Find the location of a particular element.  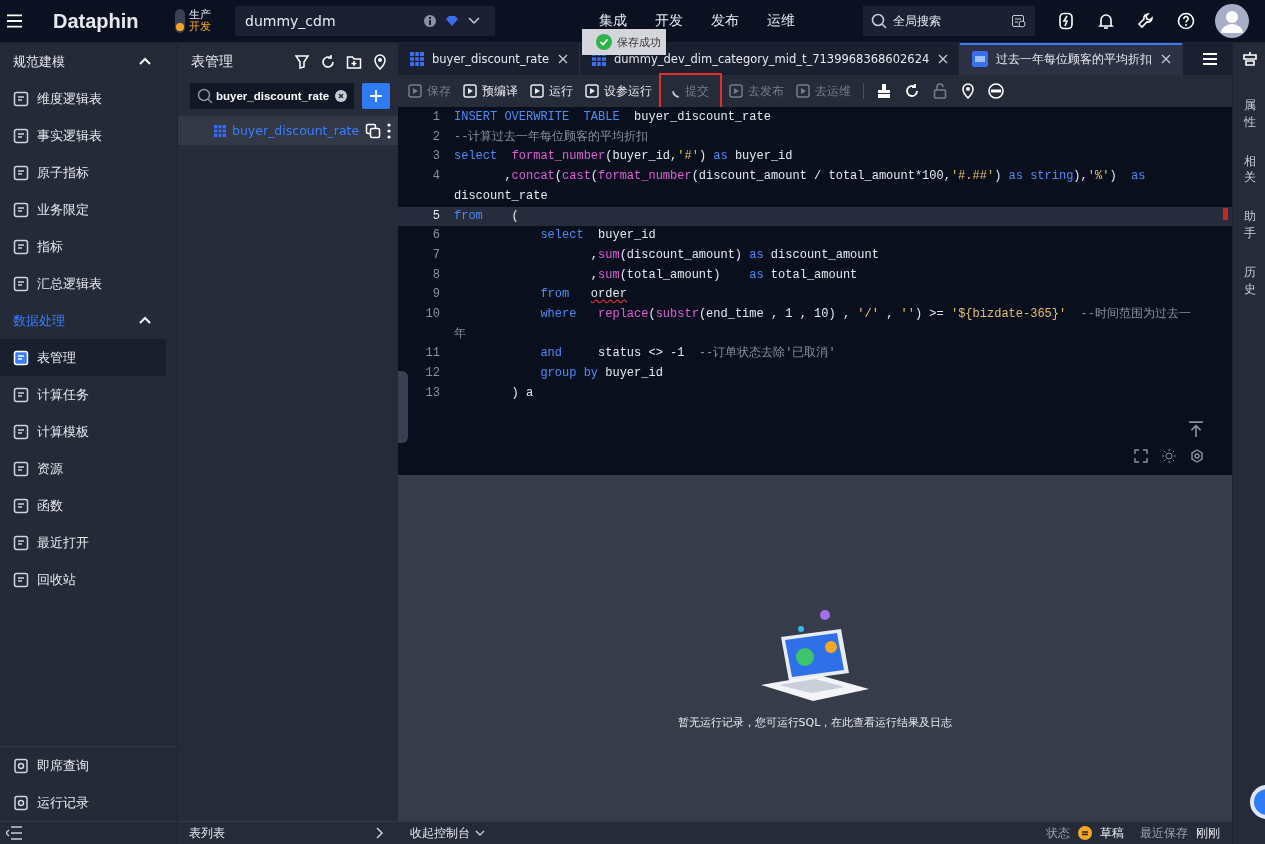

sun-icon is located at coordinates (1169, 456).